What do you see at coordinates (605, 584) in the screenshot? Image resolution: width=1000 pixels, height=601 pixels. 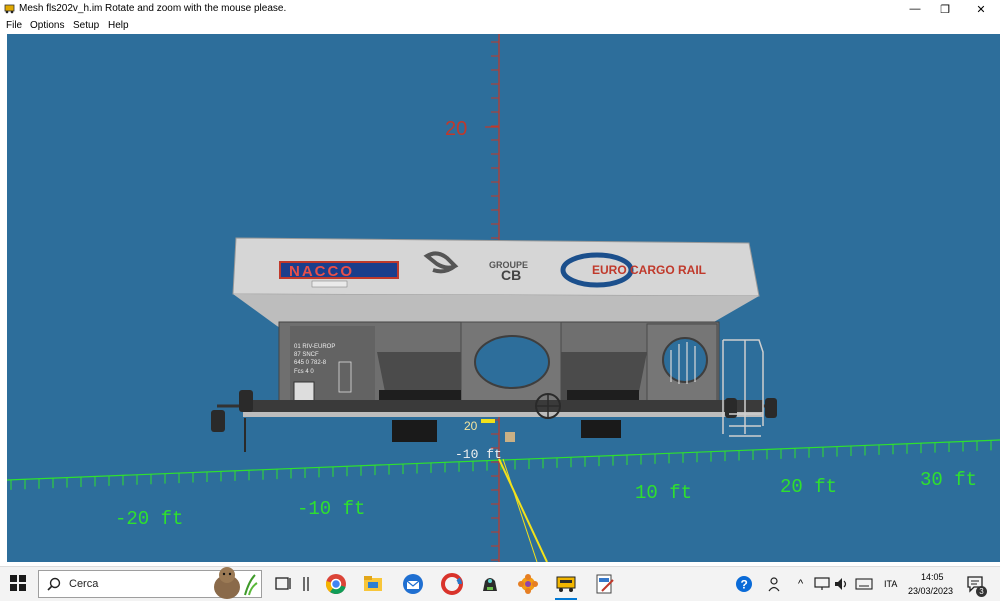 I see `editor-app-icon` at bounding box center [605, 584].